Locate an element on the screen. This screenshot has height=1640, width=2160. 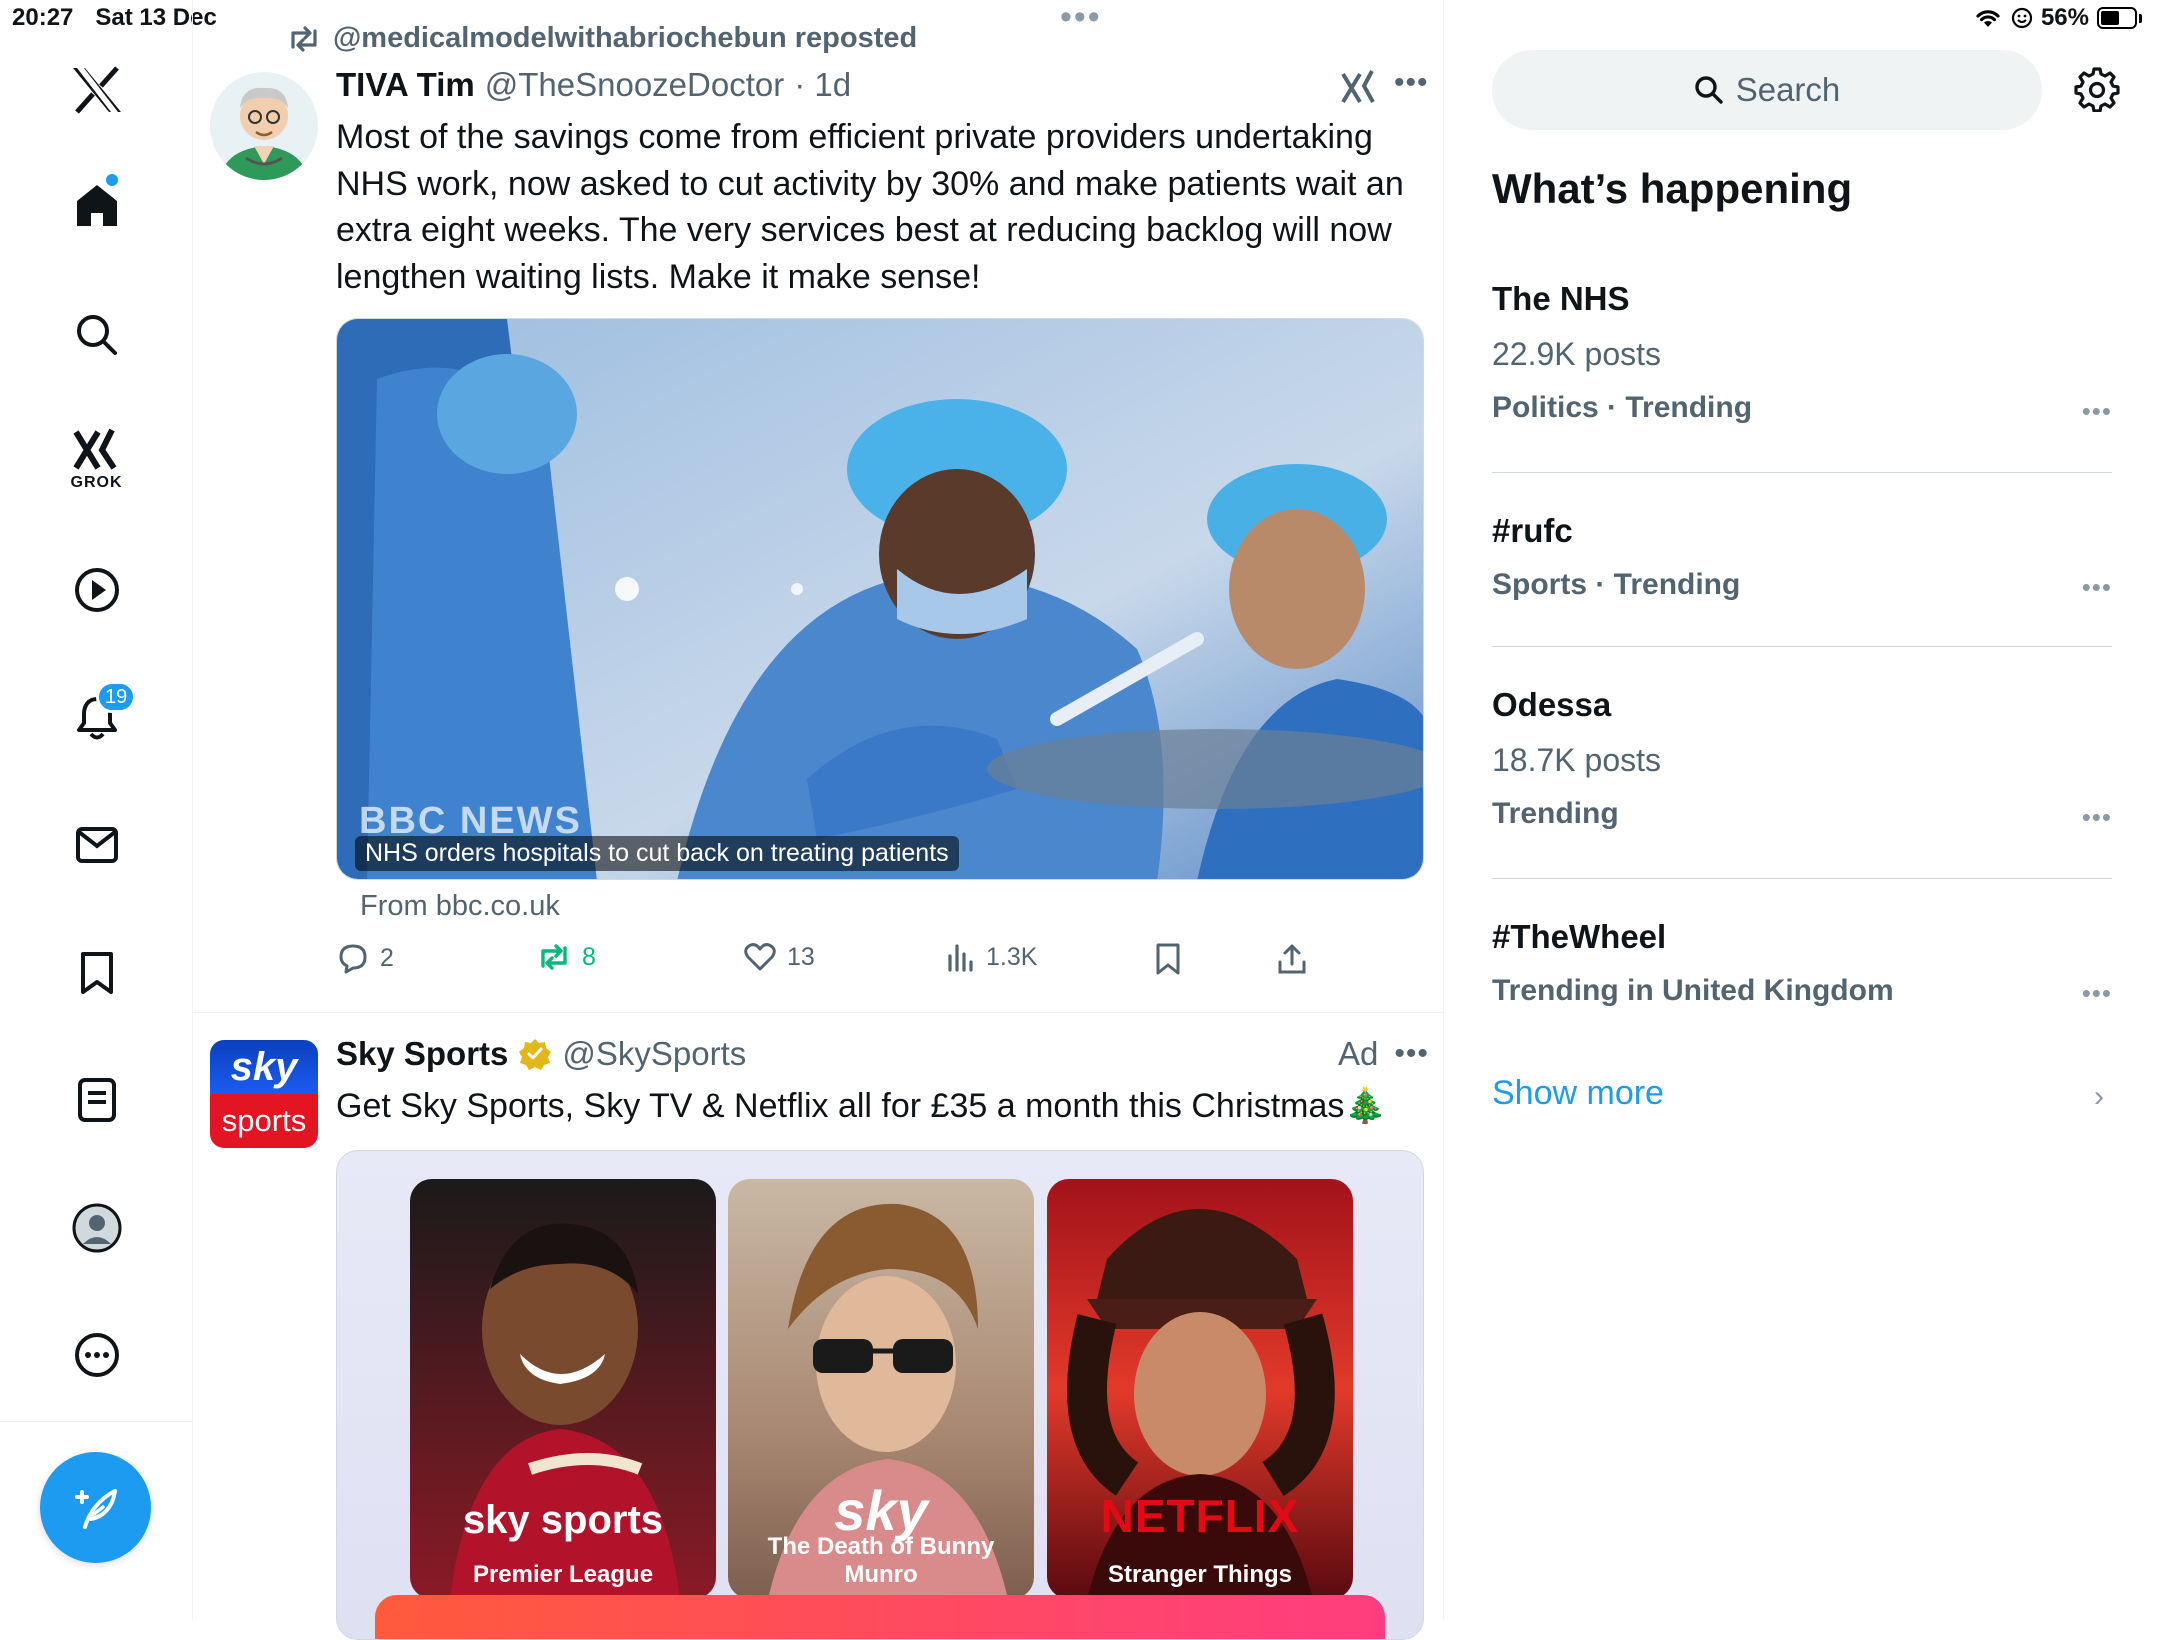
poster-label: The Death of Bunny Munro is located at coordinates (881, 1560).